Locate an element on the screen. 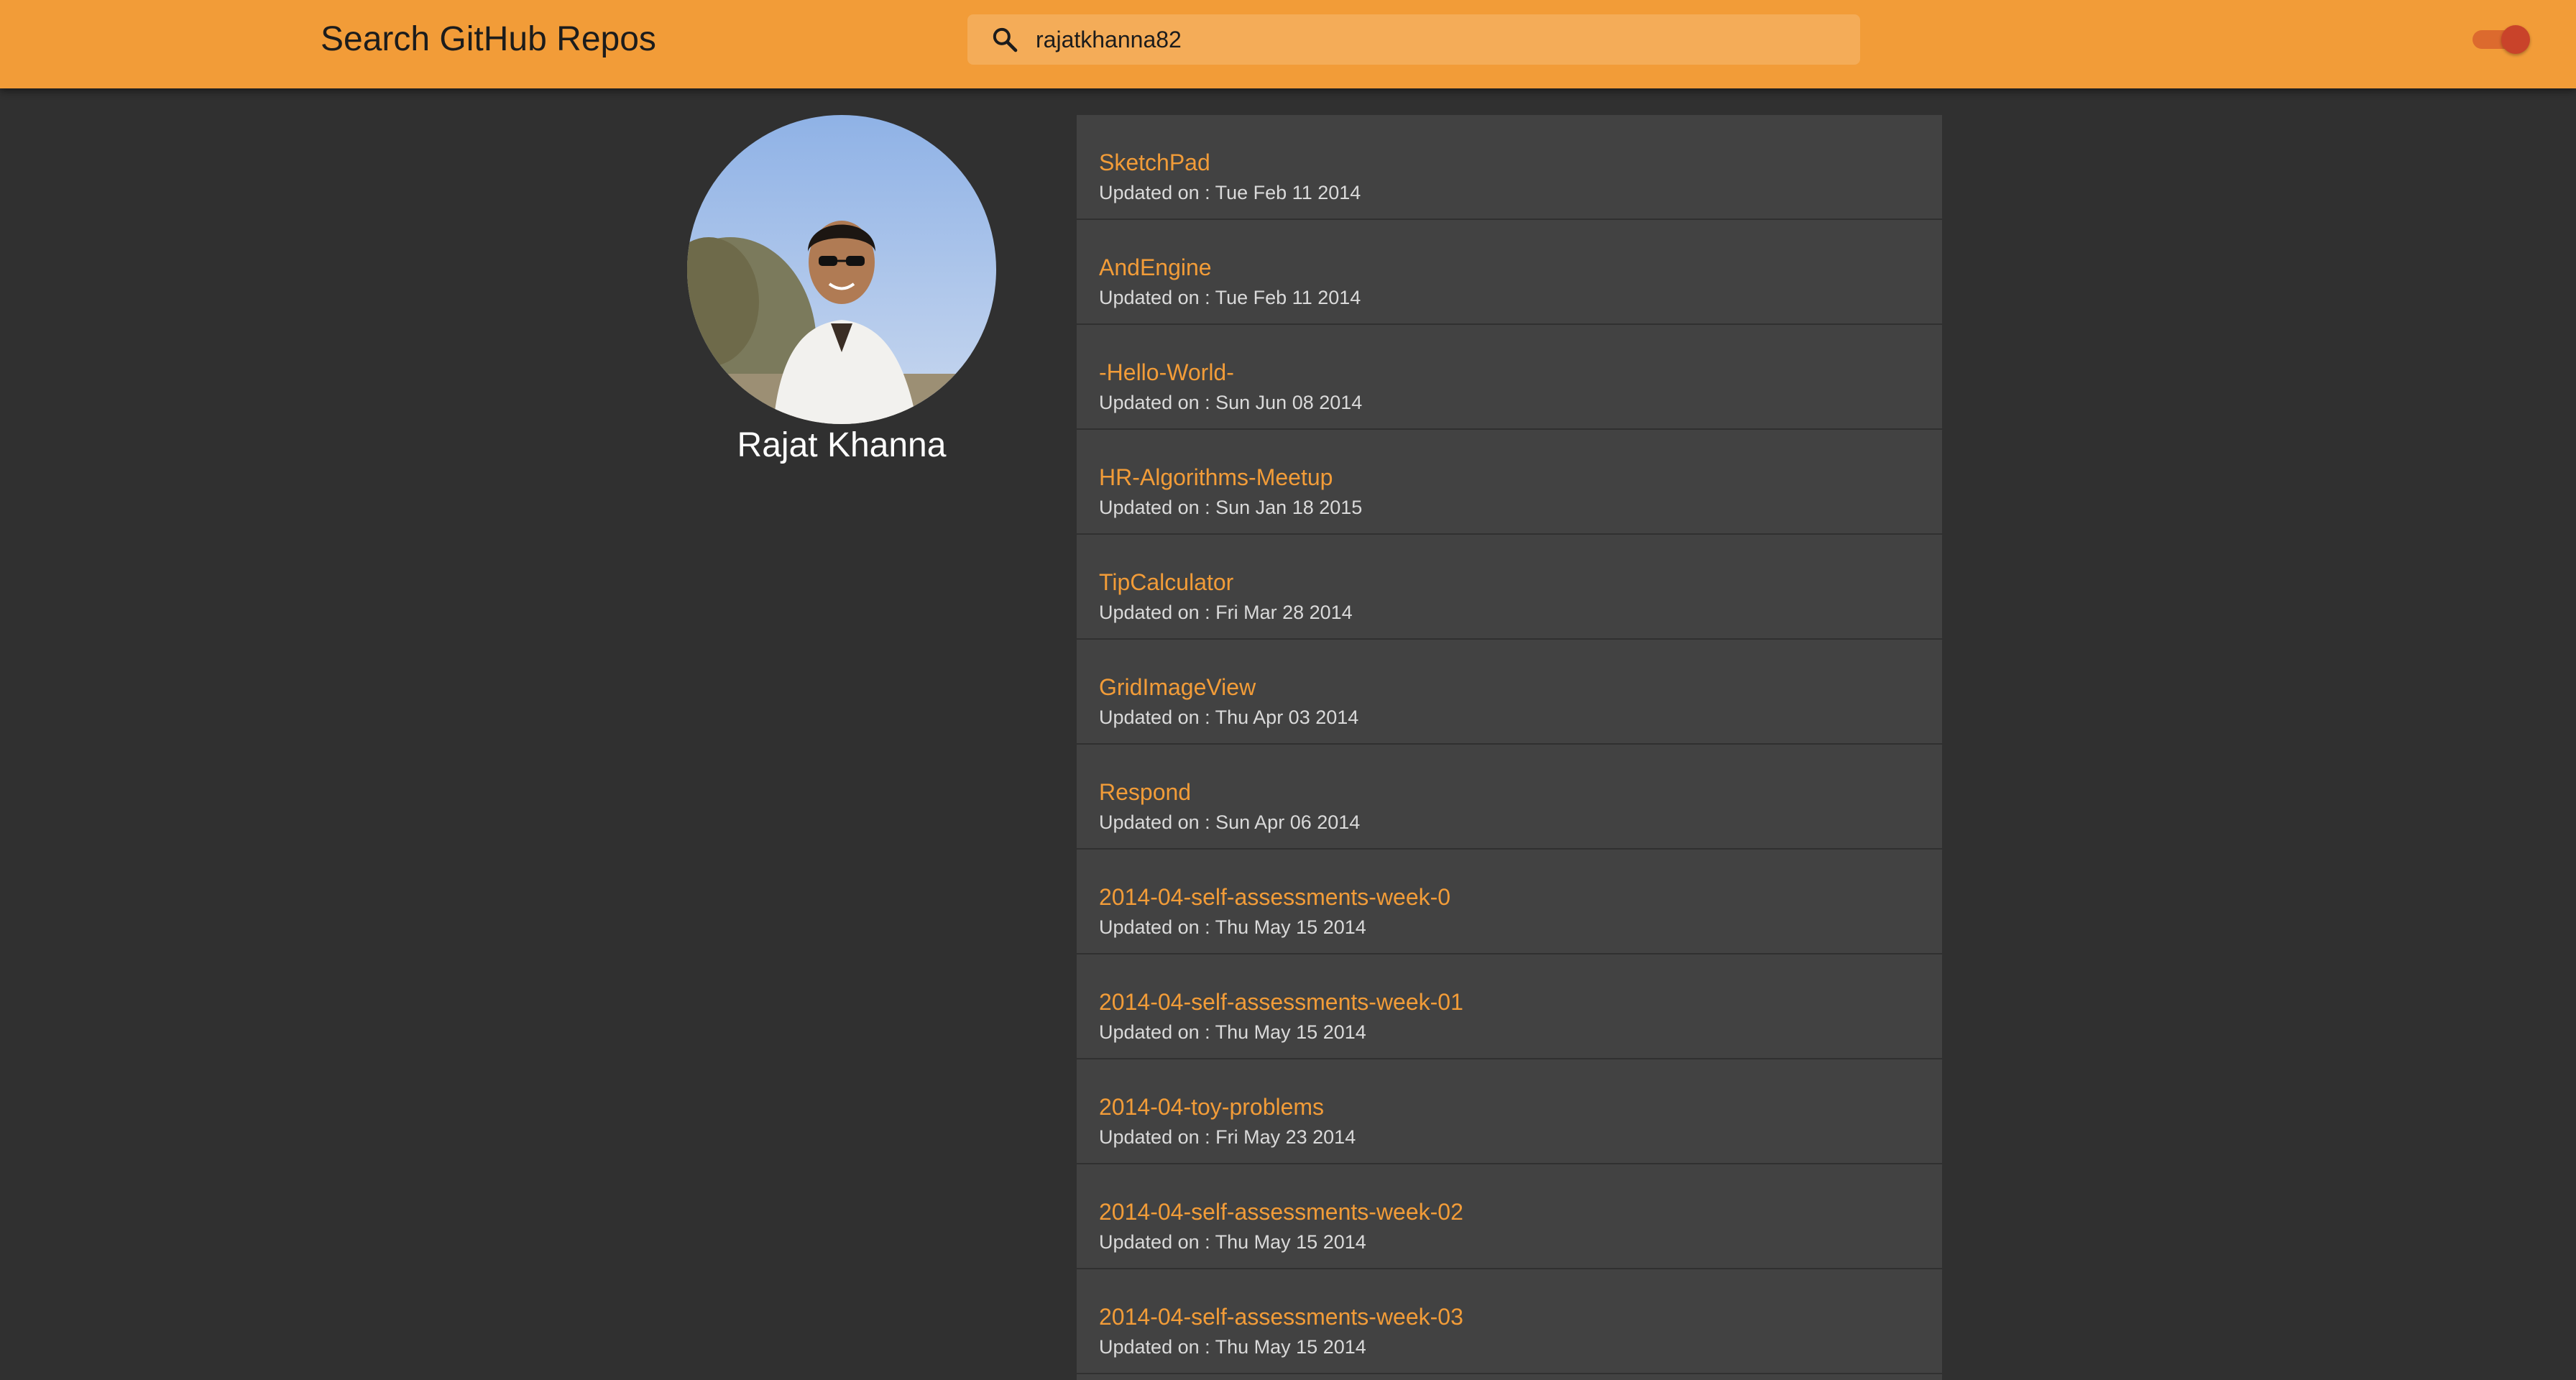  toggle-thumb is located at coordinates (2515, 39).